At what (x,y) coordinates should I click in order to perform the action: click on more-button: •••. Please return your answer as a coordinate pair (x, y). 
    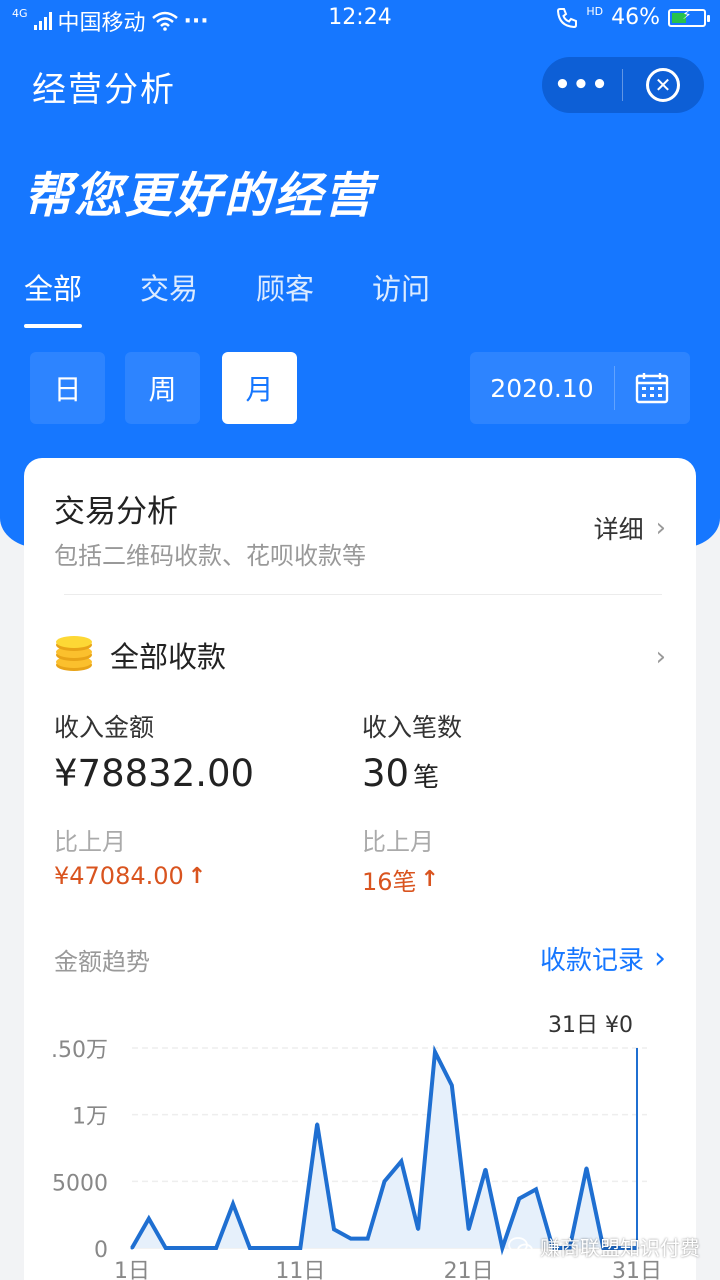
    Looking at the image, I should click on (582, 85).